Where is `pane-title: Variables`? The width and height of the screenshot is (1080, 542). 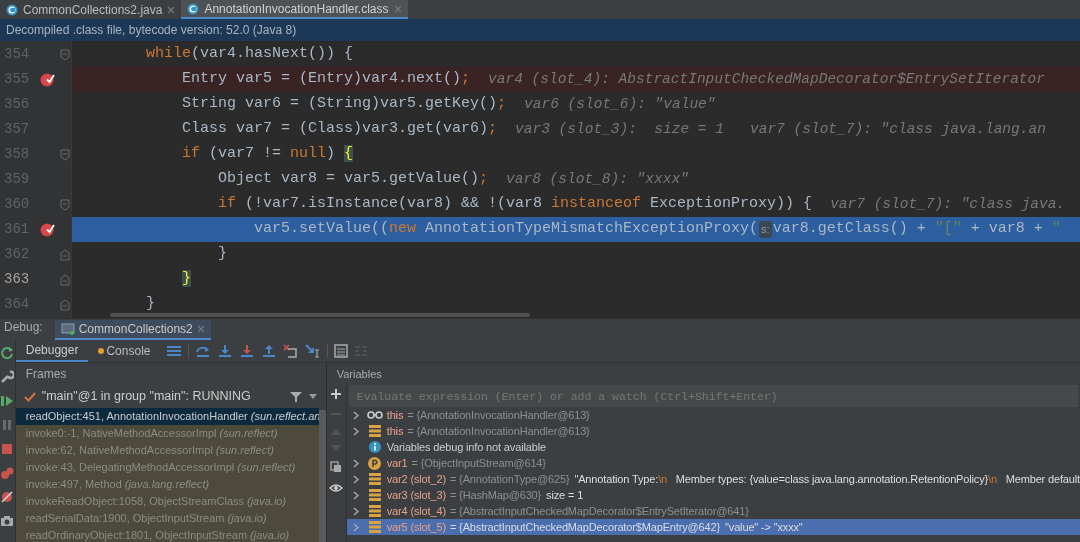
pane-title: Variables is located at coordinates (359, 374).